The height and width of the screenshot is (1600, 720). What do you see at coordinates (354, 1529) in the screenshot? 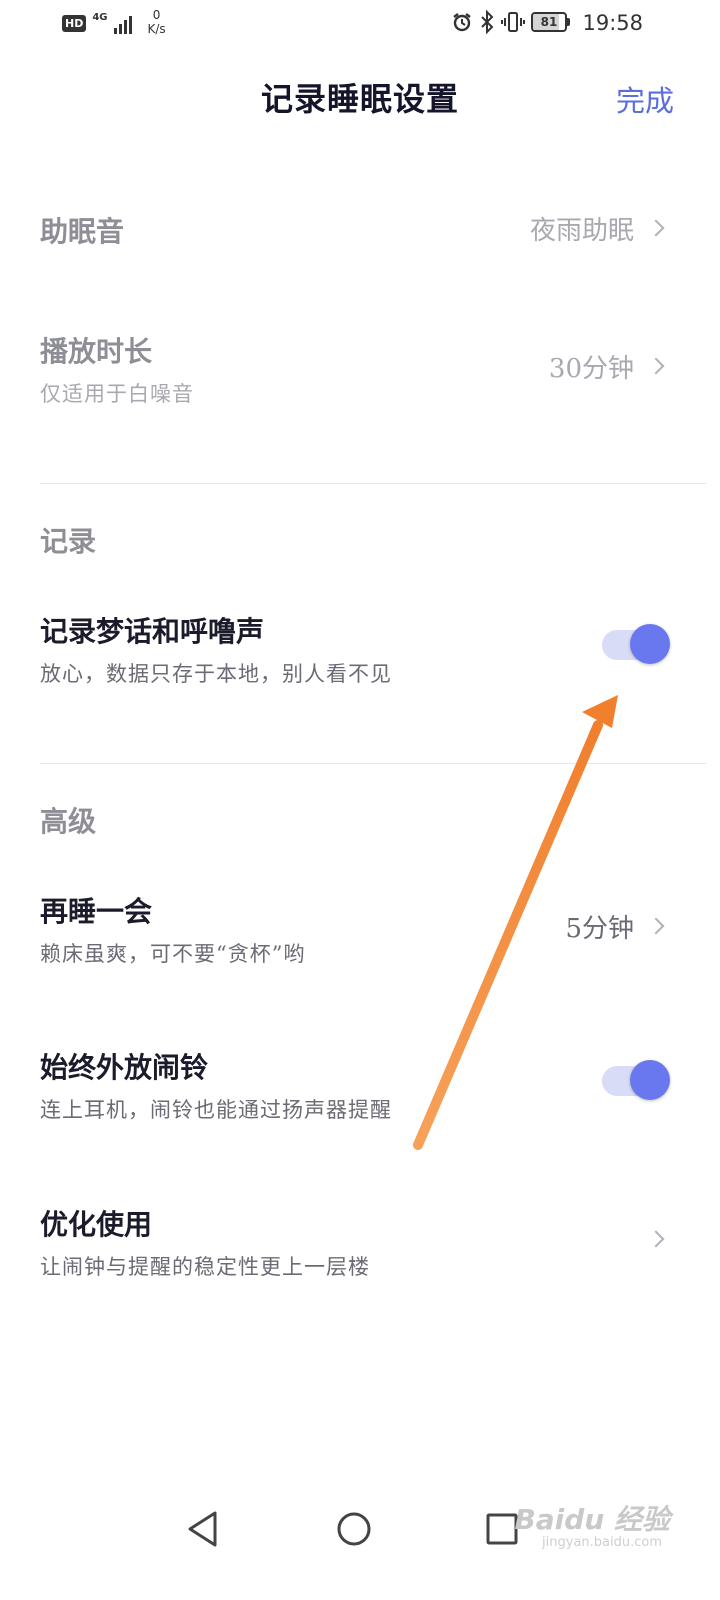
I see `home-icon` at bounding box center [354, 1529].